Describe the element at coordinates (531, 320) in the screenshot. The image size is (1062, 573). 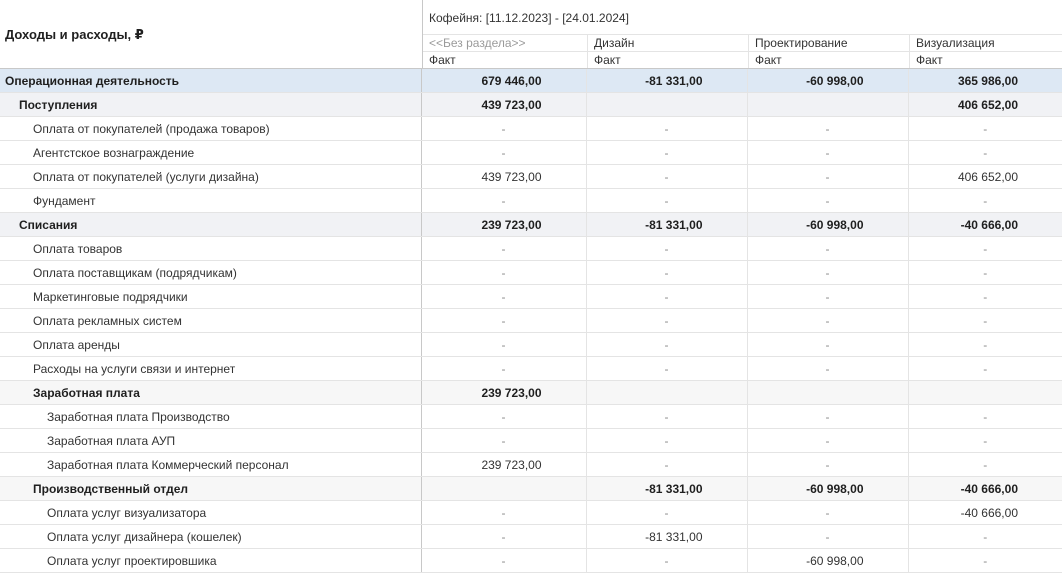
I see `table-row: Оплата рекламных систем - - - -` at that location.